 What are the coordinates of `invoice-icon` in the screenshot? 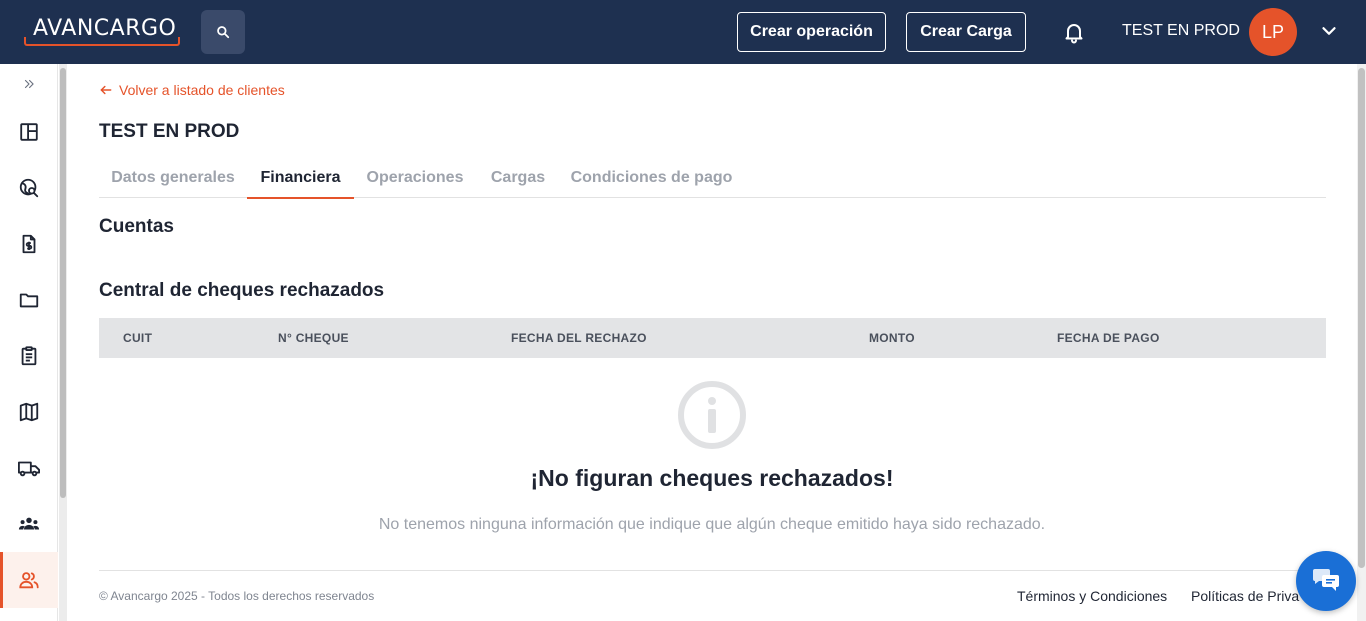 It's located at (29, 244).